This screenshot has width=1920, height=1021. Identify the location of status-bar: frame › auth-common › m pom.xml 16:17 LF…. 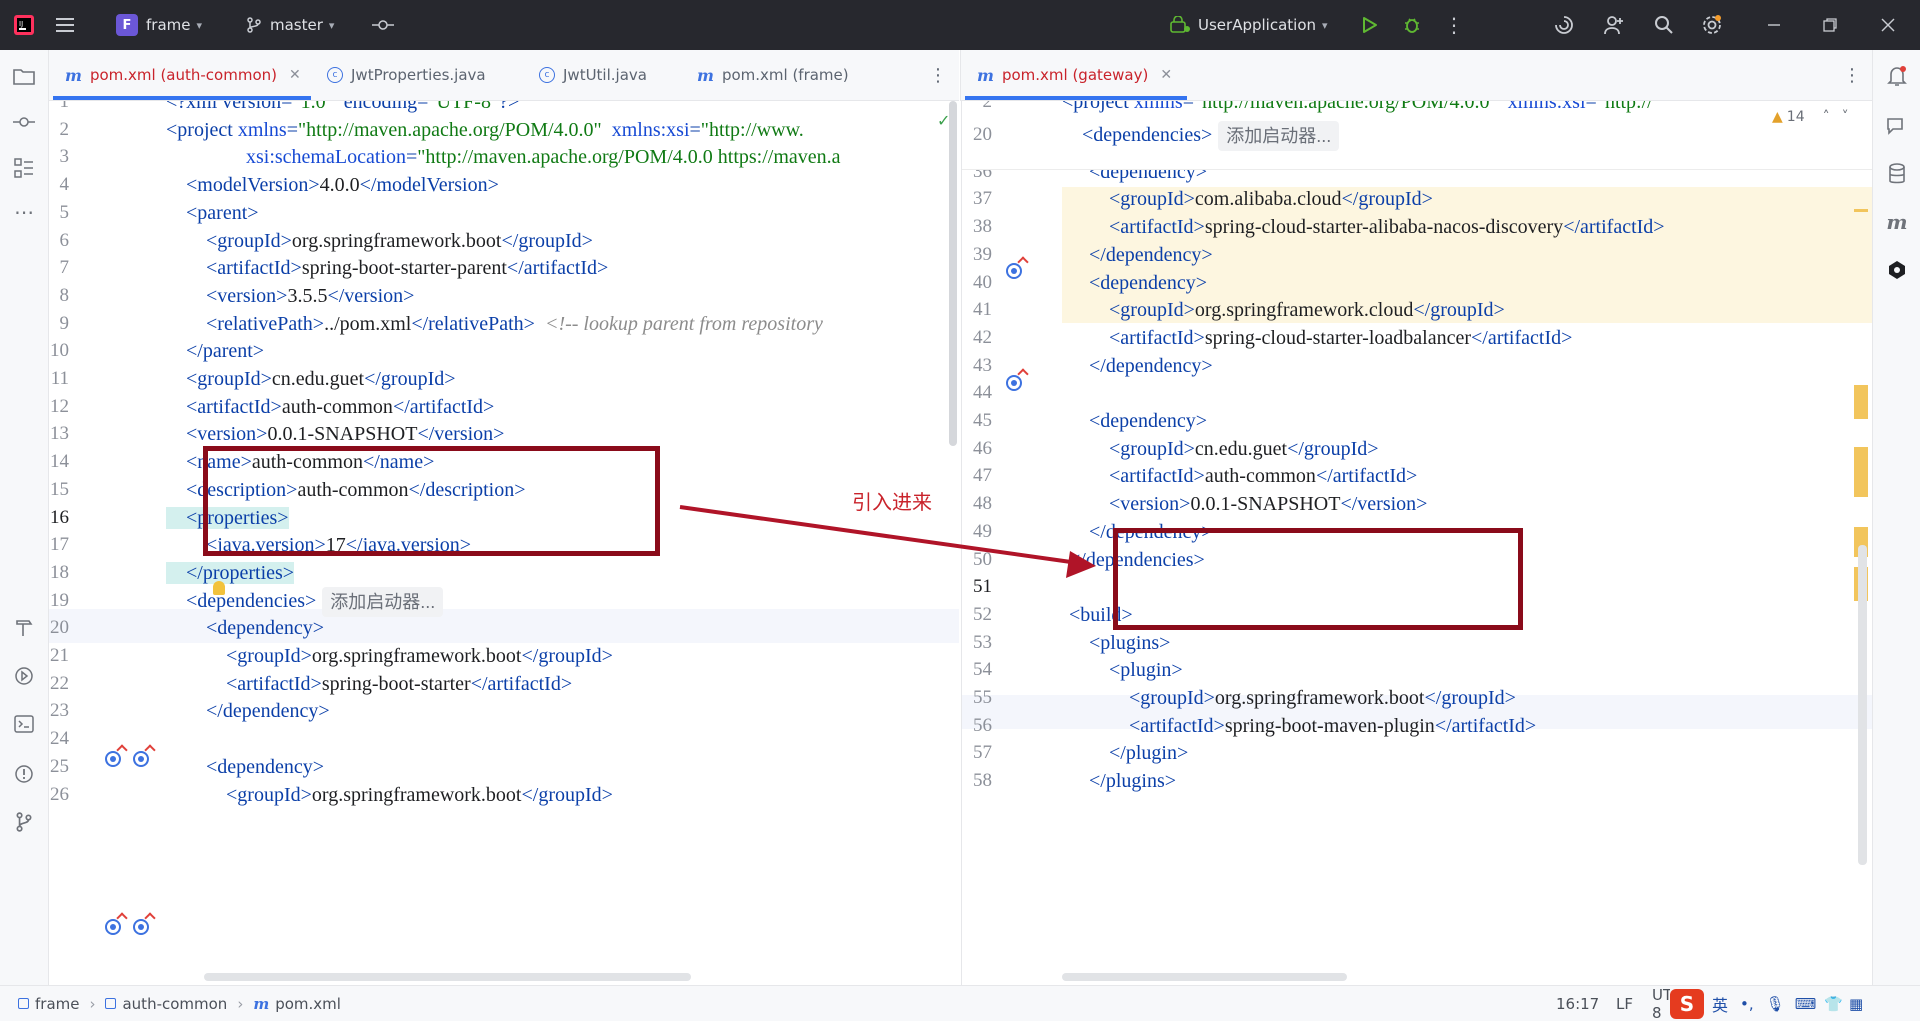
(960, 1003).